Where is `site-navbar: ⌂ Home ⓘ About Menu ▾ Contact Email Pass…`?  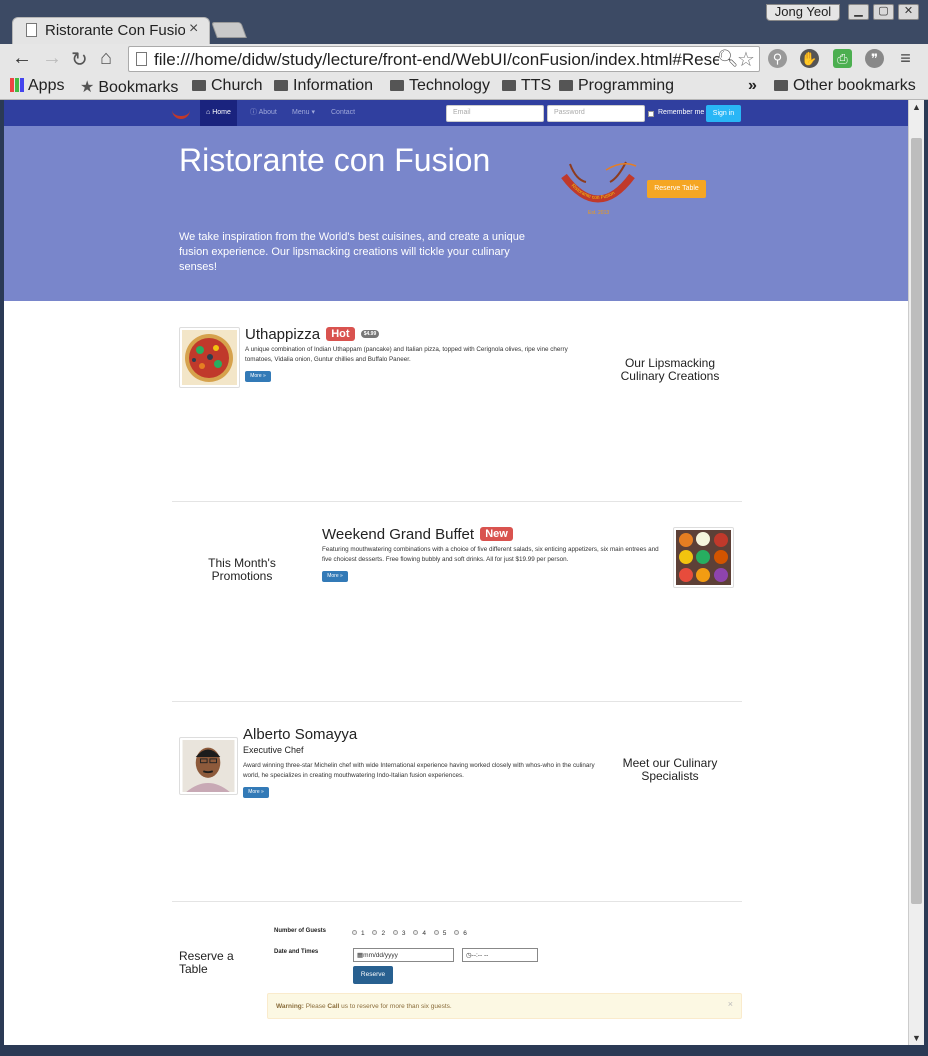
site-navbar: ⌂ Home ⓘ About Menu ▾ Contact Email Pass… is located at coordinates (456, 113).